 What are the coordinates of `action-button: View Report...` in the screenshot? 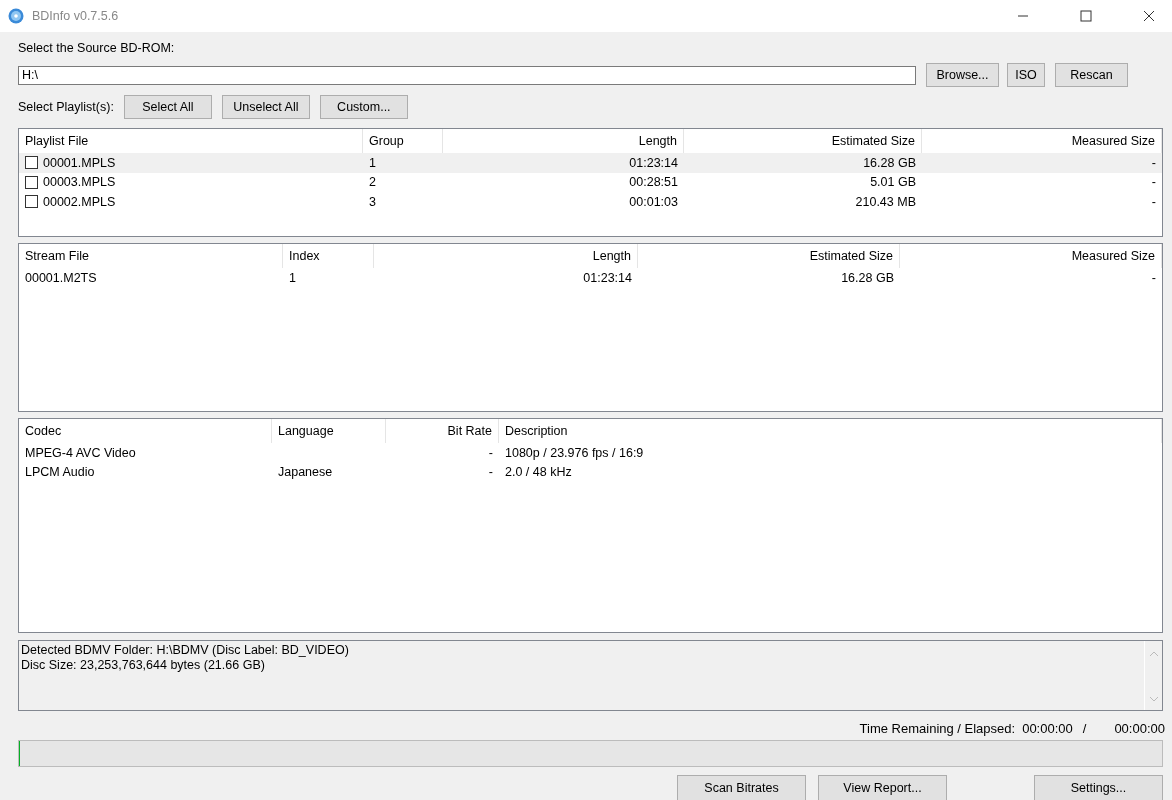 It's located at (882, 787).